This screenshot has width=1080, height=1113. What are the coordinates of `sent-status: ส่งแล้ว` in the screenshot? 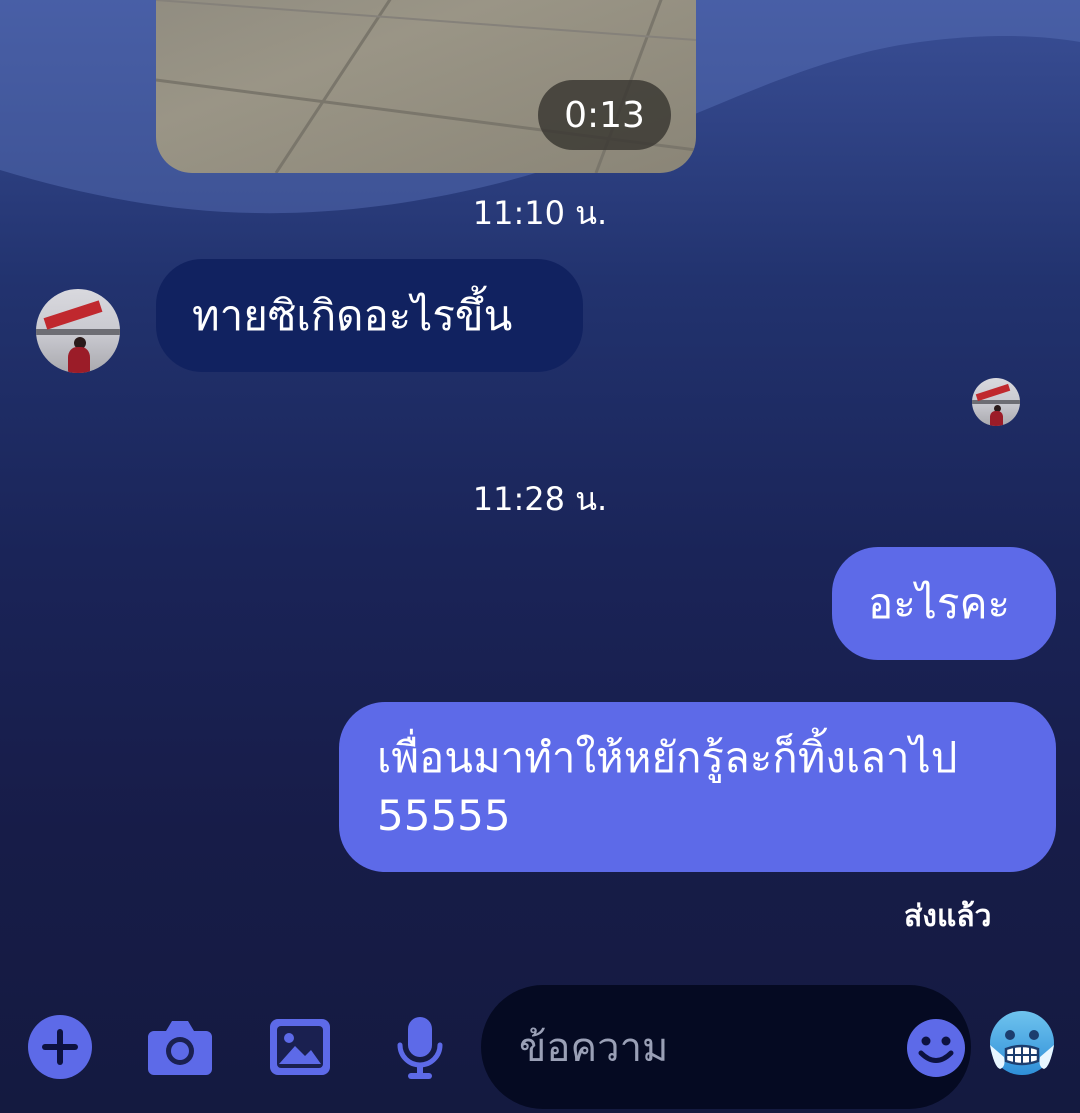 It's located at (948, 916).